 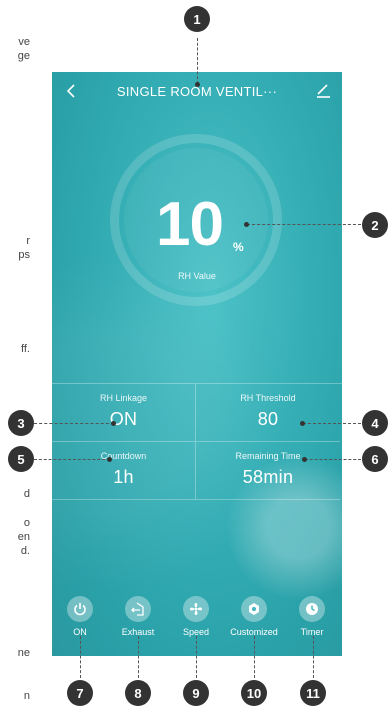 I want to click on callout-badge-6: 6, so click(x=375, y=459).